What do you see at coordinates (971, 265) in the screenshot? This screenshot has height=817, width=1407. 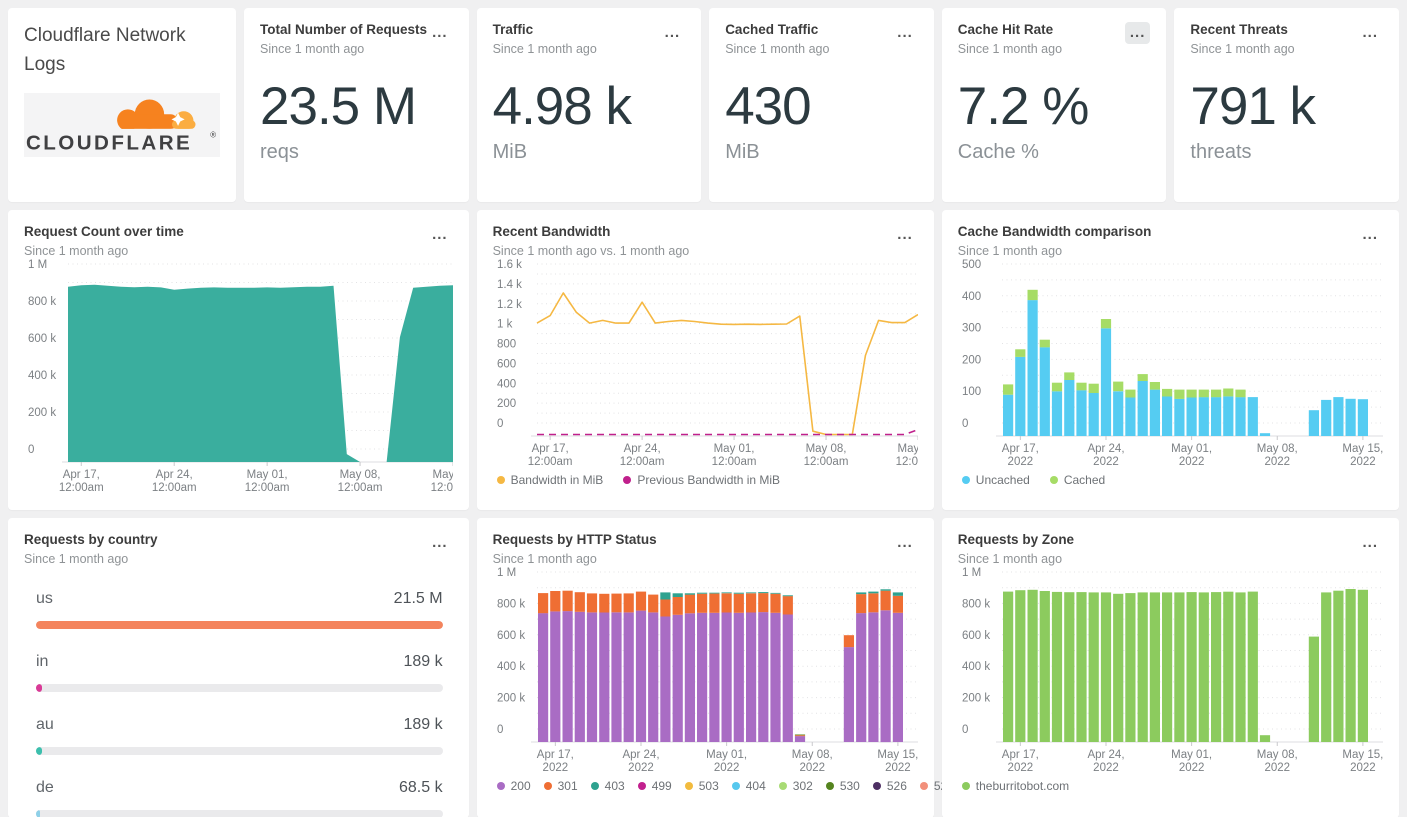 I see `svg-text: 500` at bounding box center [971, 265].